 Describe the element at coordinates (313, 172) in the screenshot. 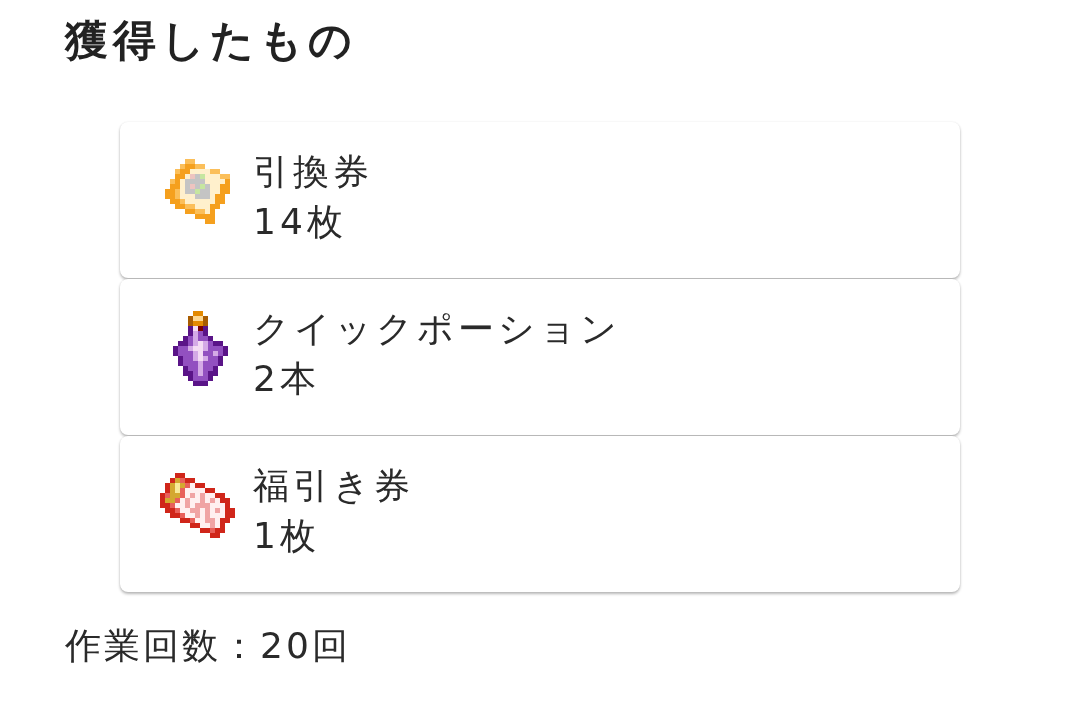

I see `item-name: 引換券` at that location.